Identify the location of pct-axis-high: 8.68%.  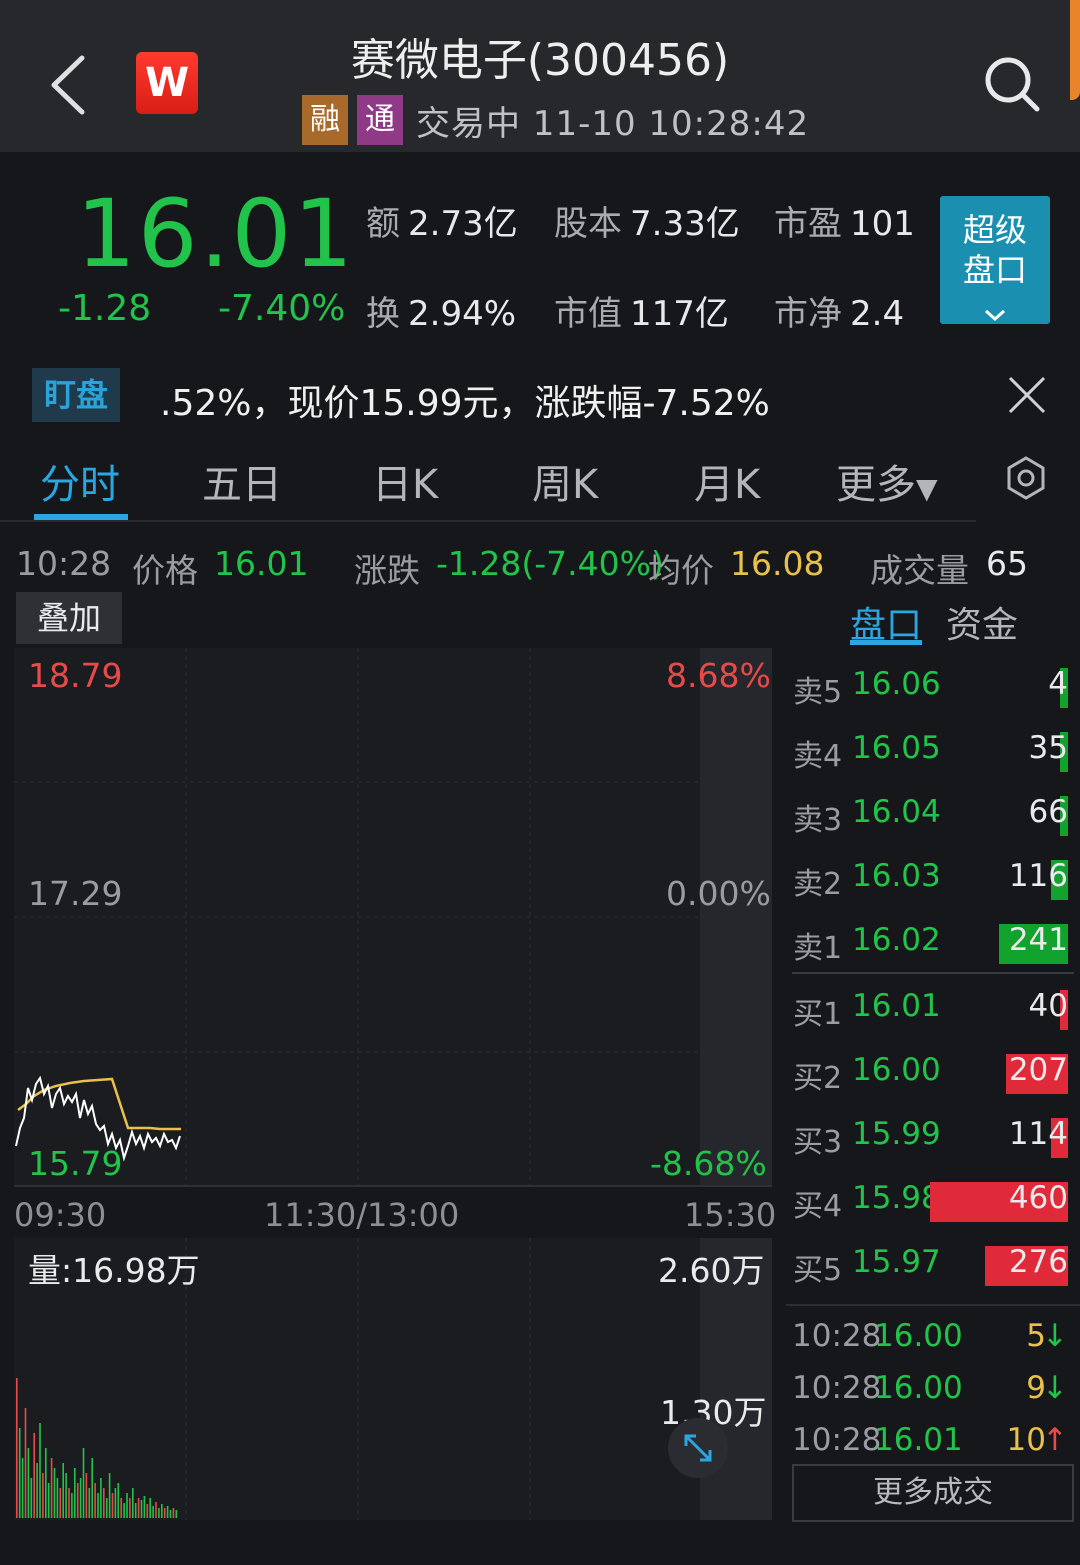
(718, 675).